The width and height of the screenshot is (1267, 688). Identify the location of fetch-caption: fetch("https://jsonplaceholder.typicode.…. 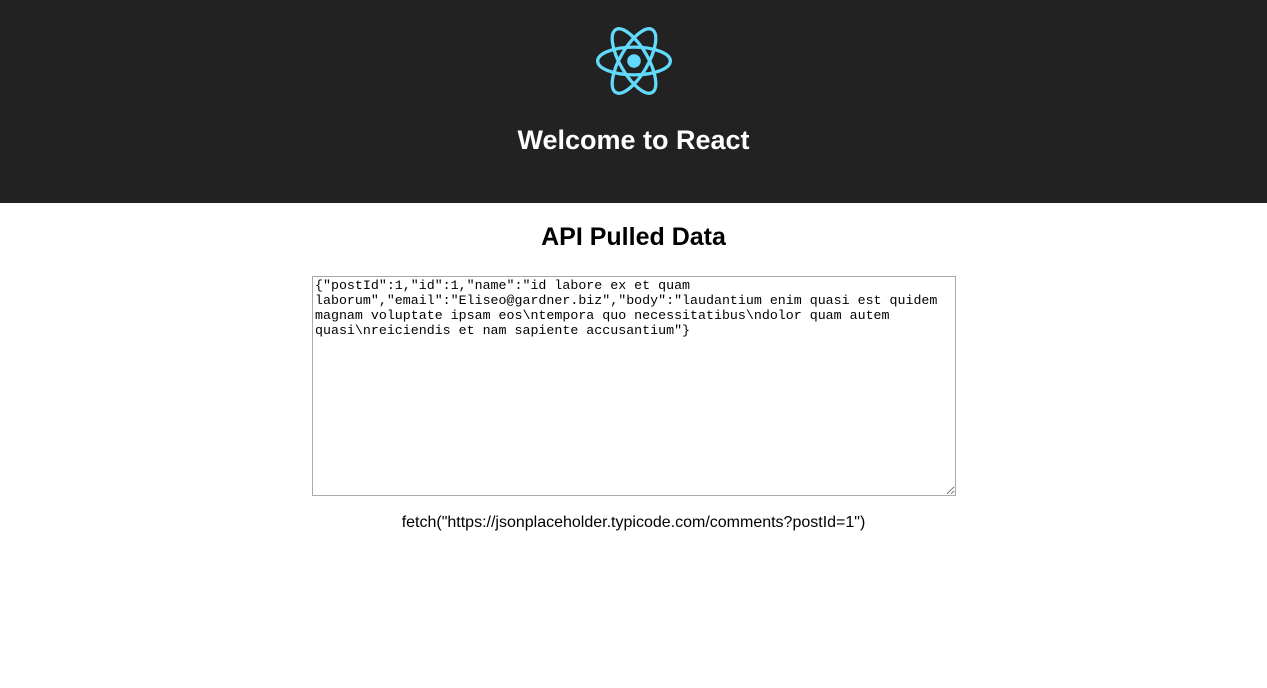
(633, 522).